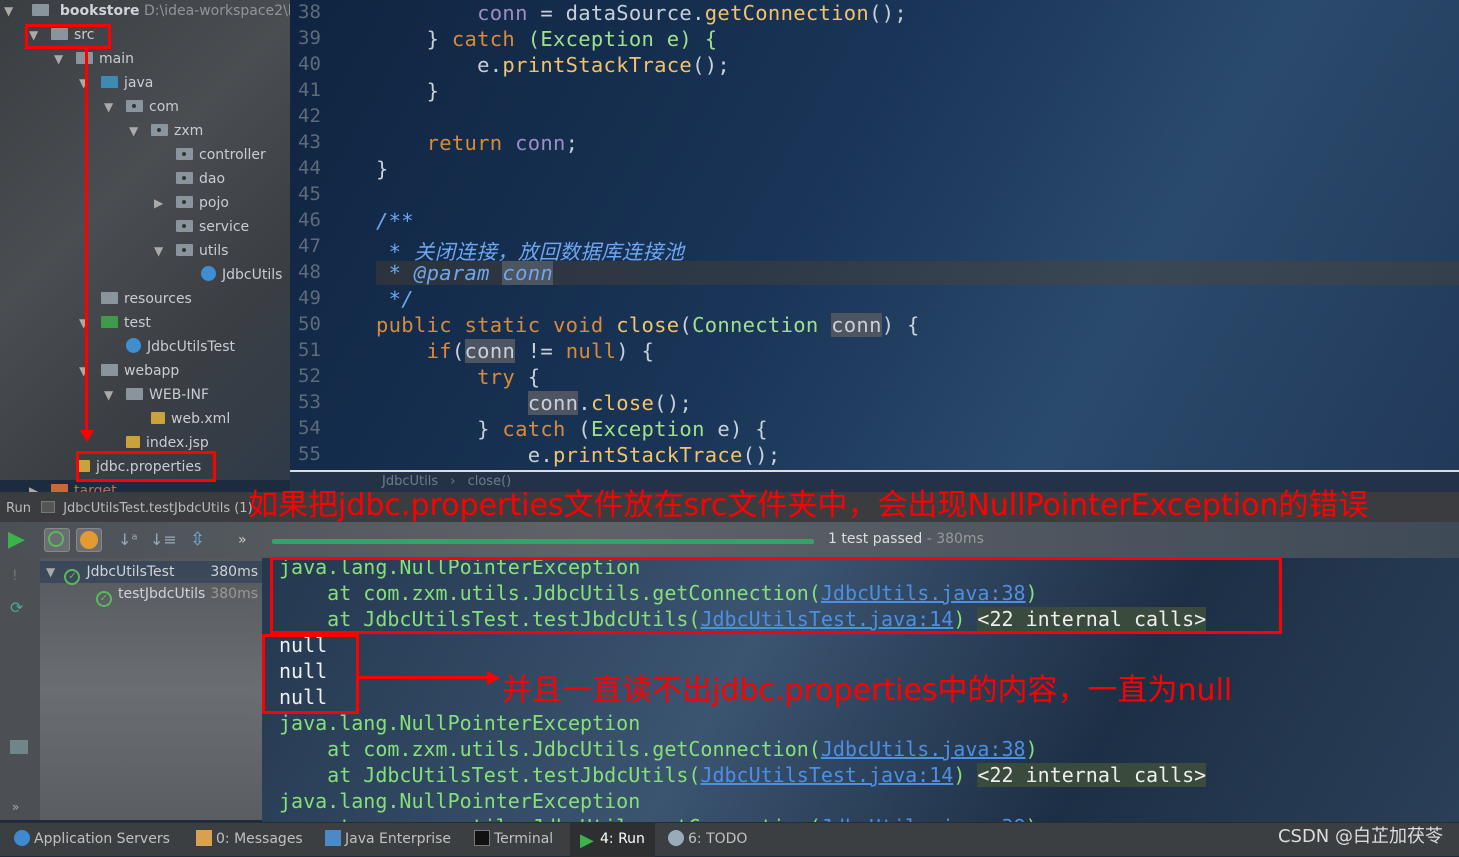  I want to click on tab-messages: 0: Messages, so click(249, 840).